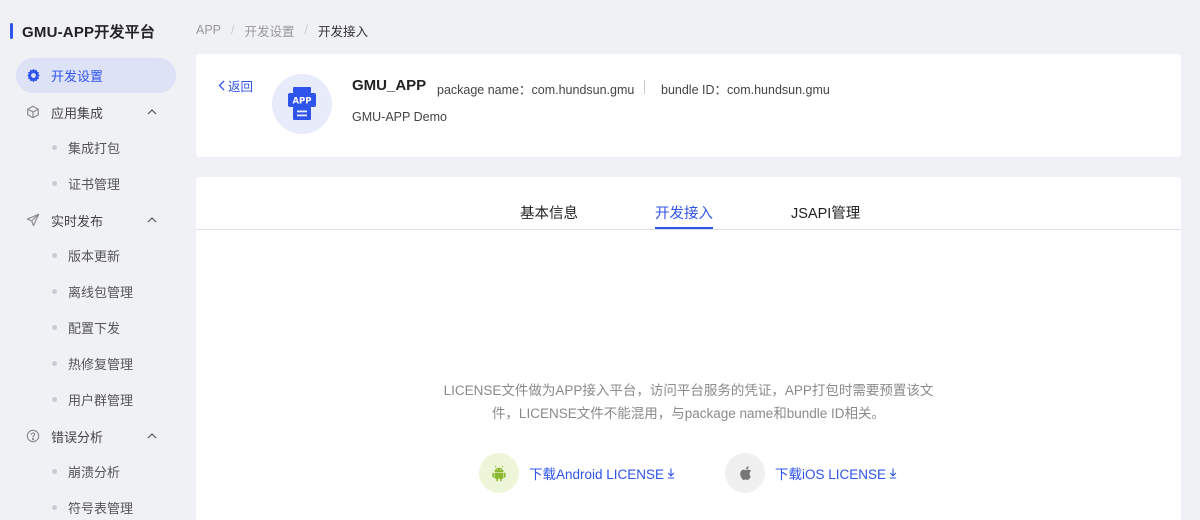 The width and height of the screenshot is (1200, 520). I want to click on sidebar-item-crash-analysis: 崩溃分析, so click(86, 471).